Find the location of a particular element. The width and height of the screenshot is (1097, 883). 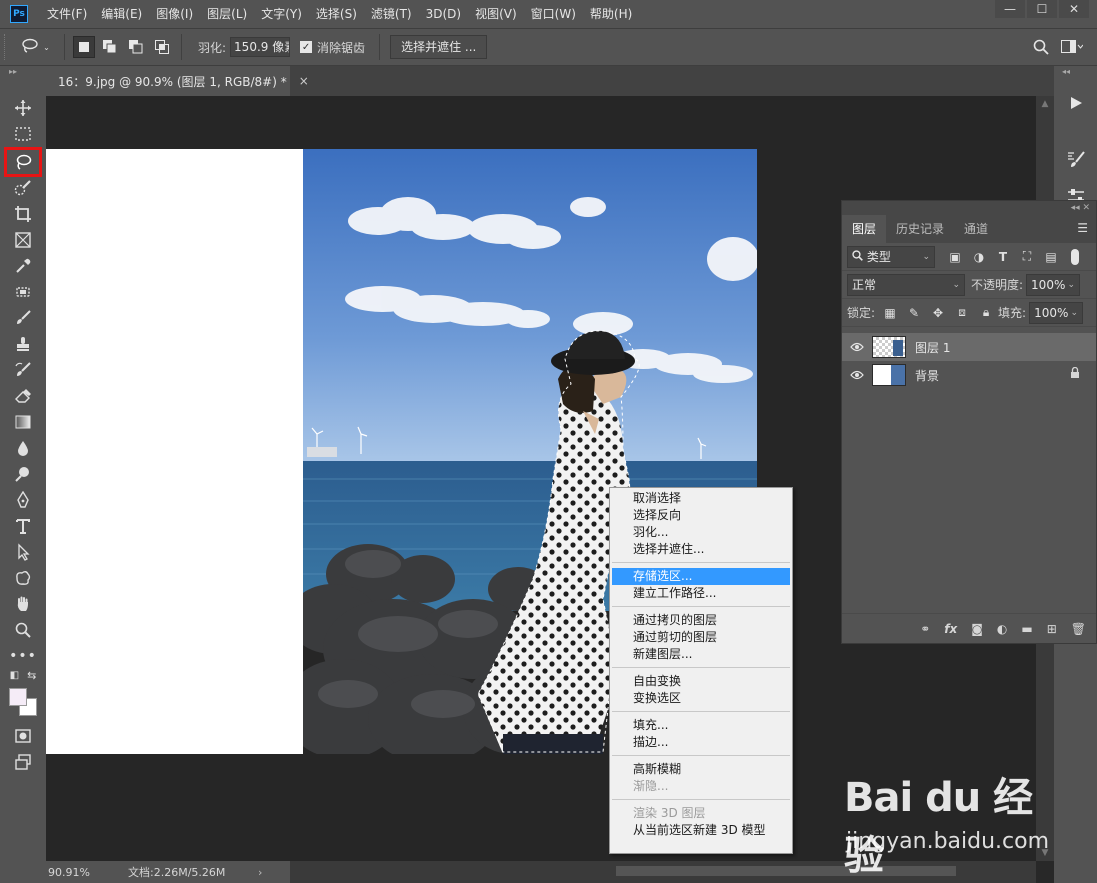

clone-stamp-tool is located at coordinates (23, 344).